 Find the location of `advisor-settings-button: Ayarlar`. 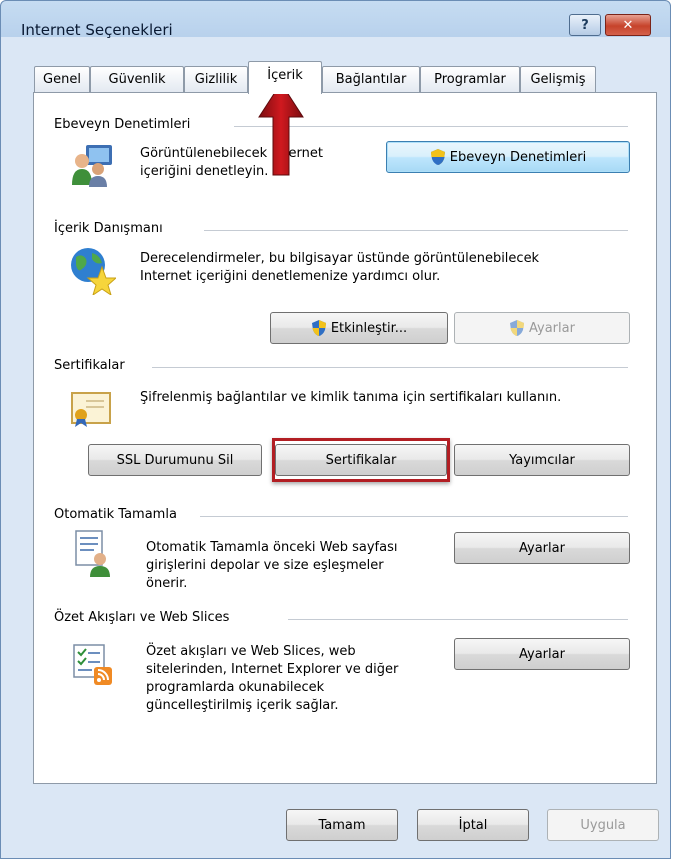

advisor-settings-button: Ayarlar is located at coordinates (542, 328).